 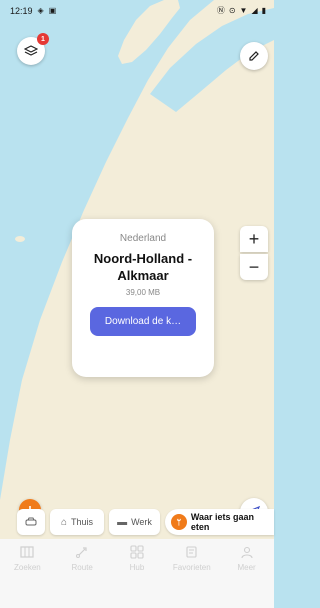 What do you see at coordinates (40, 10) in the screenshot?
I see `wifi-alt-icon: ◈` at bounding box center [40, 10].